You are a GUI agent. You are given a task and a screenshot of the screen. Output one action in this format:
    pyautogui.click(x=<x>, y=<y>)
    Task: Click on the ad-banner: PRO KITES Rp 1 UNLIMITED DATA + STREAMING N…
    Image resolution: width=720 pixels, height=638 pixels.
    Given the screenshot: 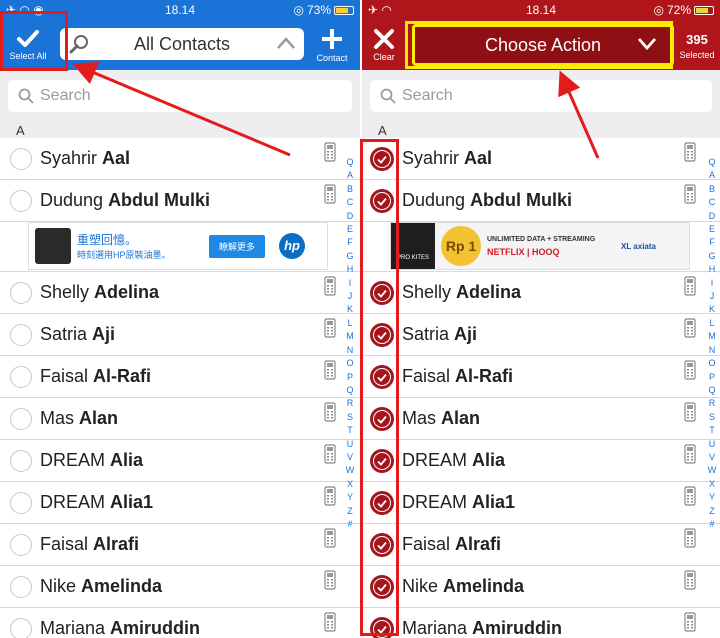 What is the action you would take?
    pyautogui.click(x=540, y=246)
    